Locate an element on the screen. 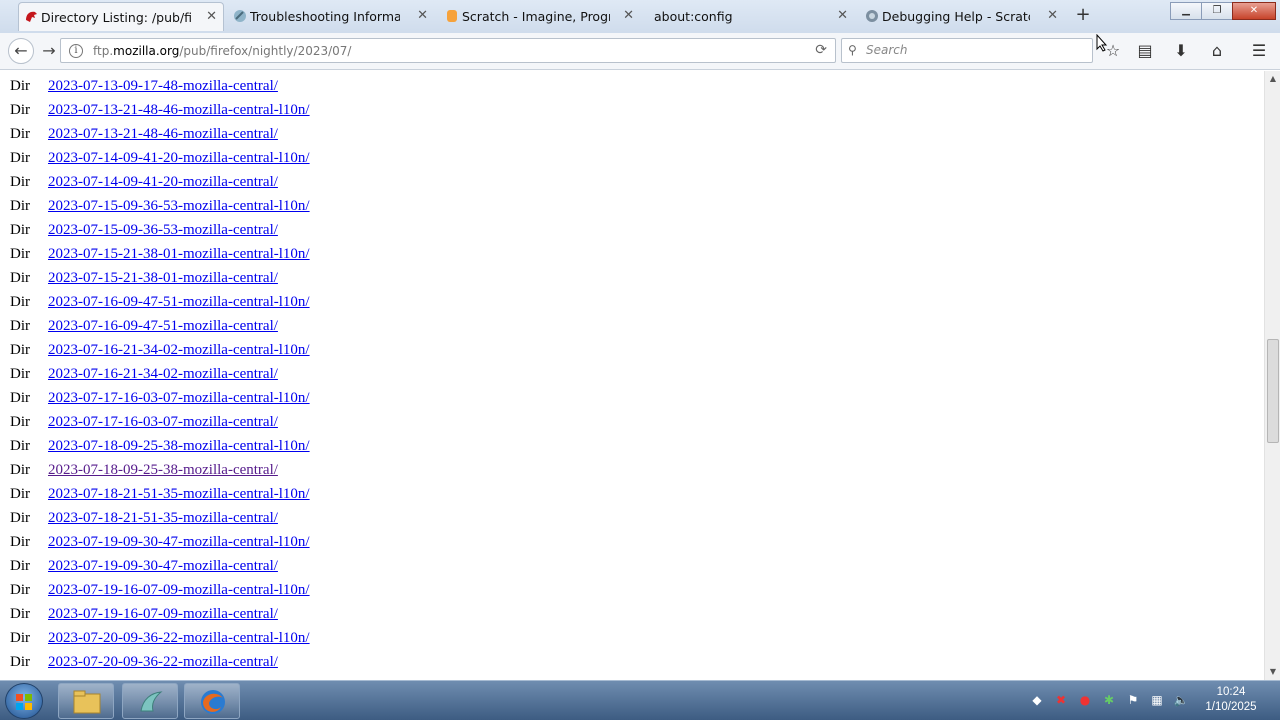 This screenshot has height=720, width=1280. listing-row: Dir 2023-07-19-16-07-09-mozilla-central/ is located at coordinates (144, 614).